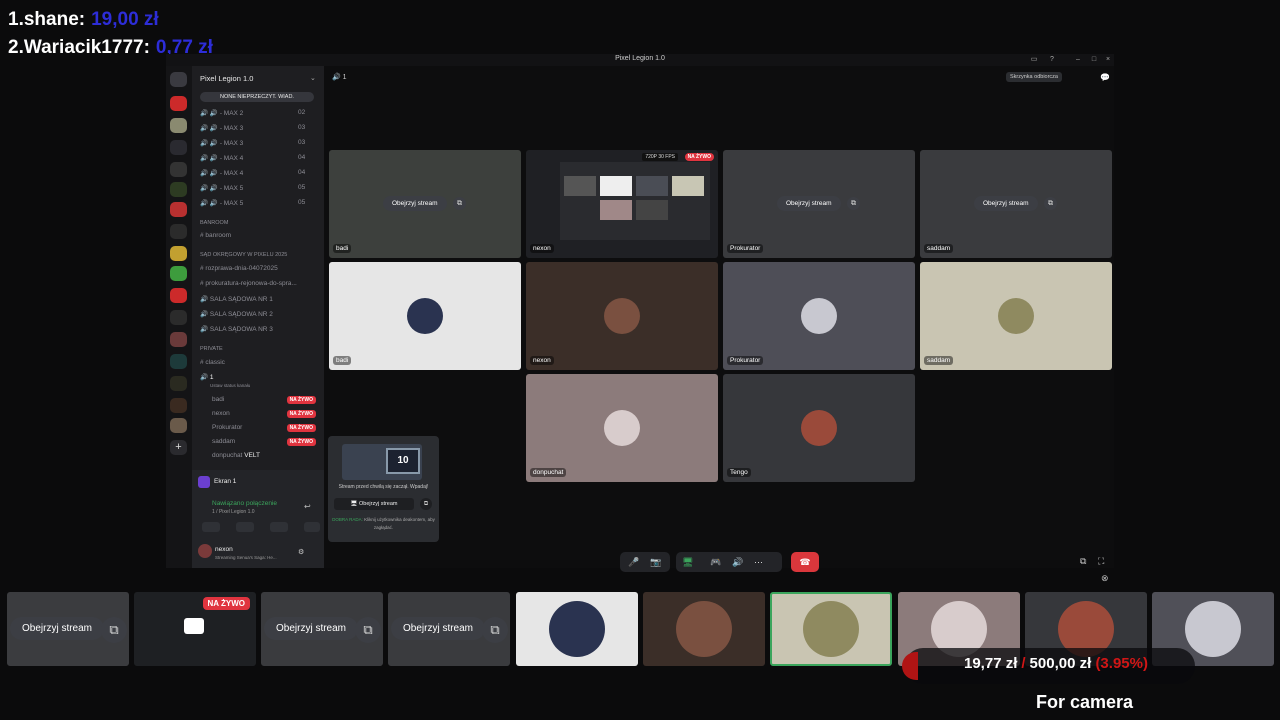 This screenshot has width=1280, height=720. What do you see at coordinates (633, 562) in the screenshot?
I see `microphone-icon: 🎤` at bounding box center [633, 562].